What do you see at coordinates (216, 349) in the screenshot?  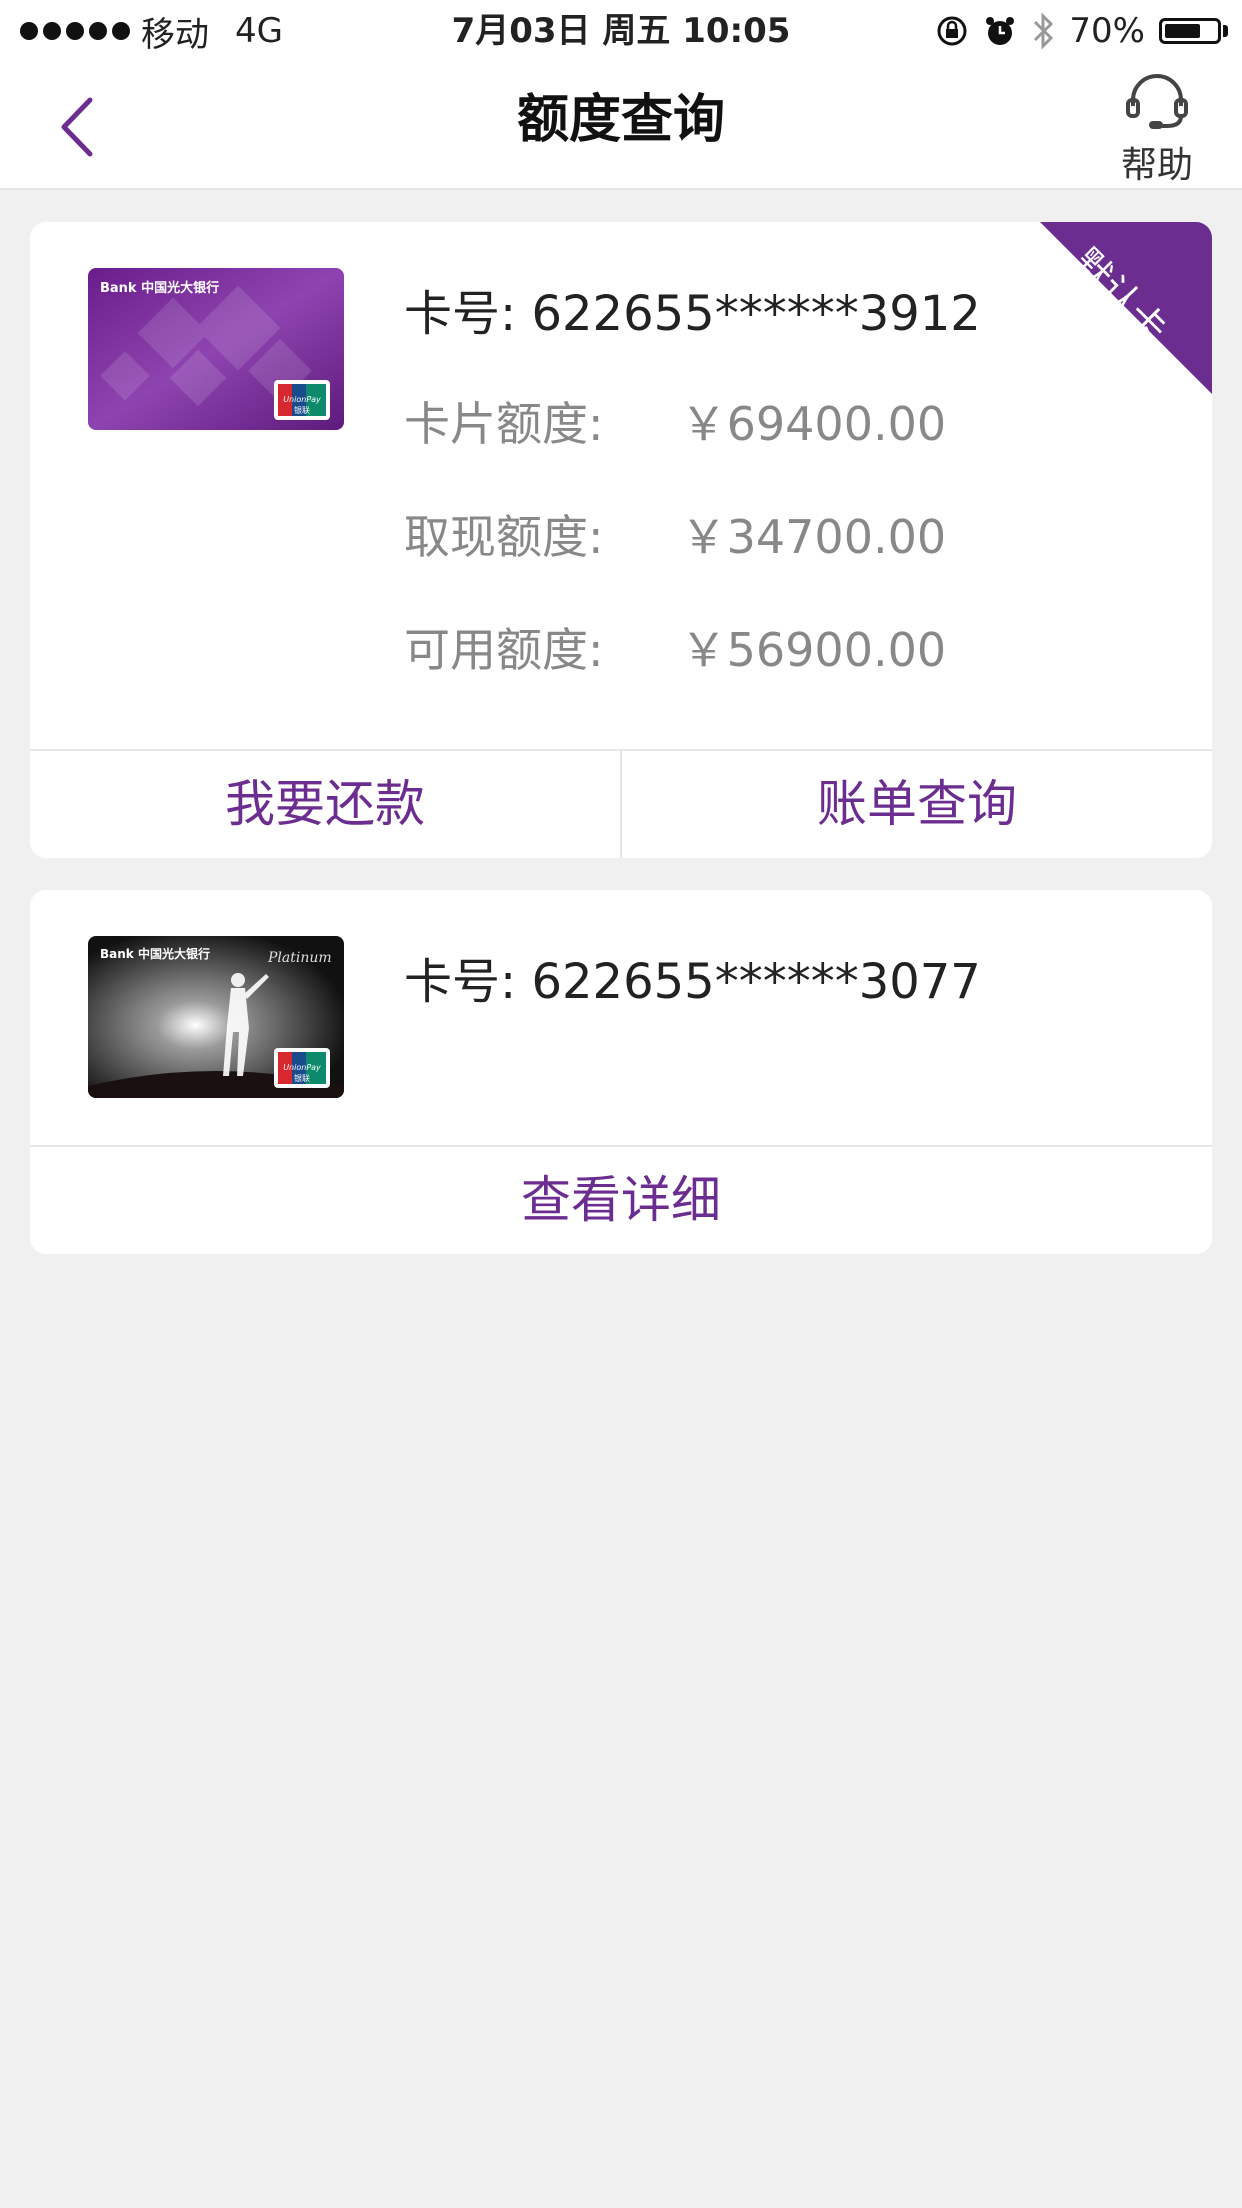 I see `card-image-purple: Bank 中国光大银行 UnionPay 银联` at bounding box center [216, 349].